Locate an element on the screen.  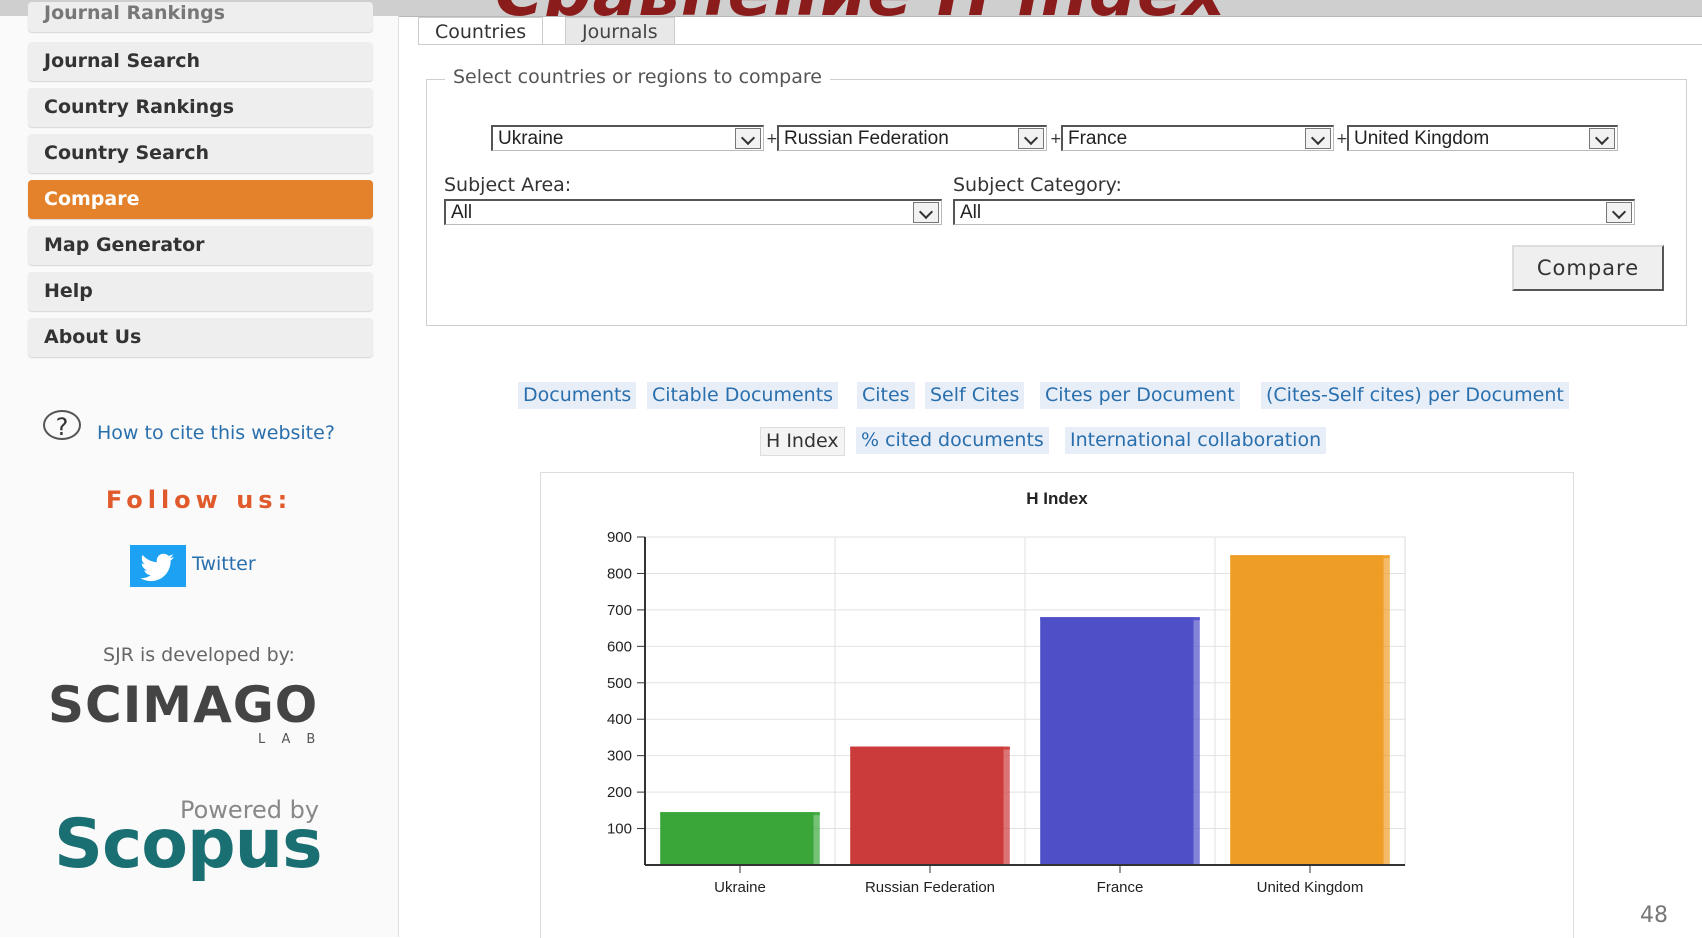
cite-link: How to cite this website? is located at coordinates (216, 433).